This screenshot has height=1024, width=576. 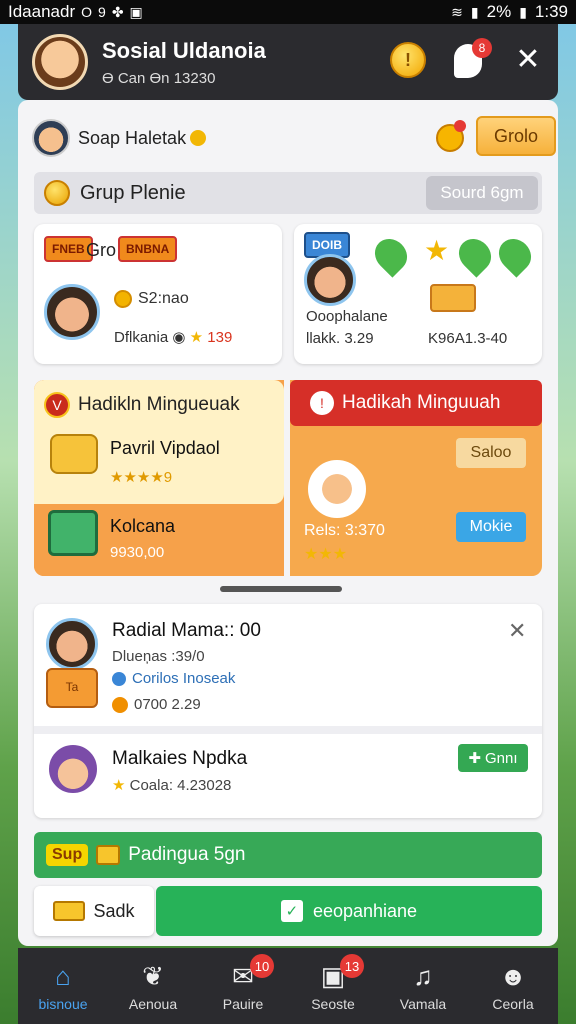 I want to click on status-bar: Idaanadr O 9 ✤ ▣ ≋ ▮ 2% ▮ 1:39, so click(x=288, y=12).